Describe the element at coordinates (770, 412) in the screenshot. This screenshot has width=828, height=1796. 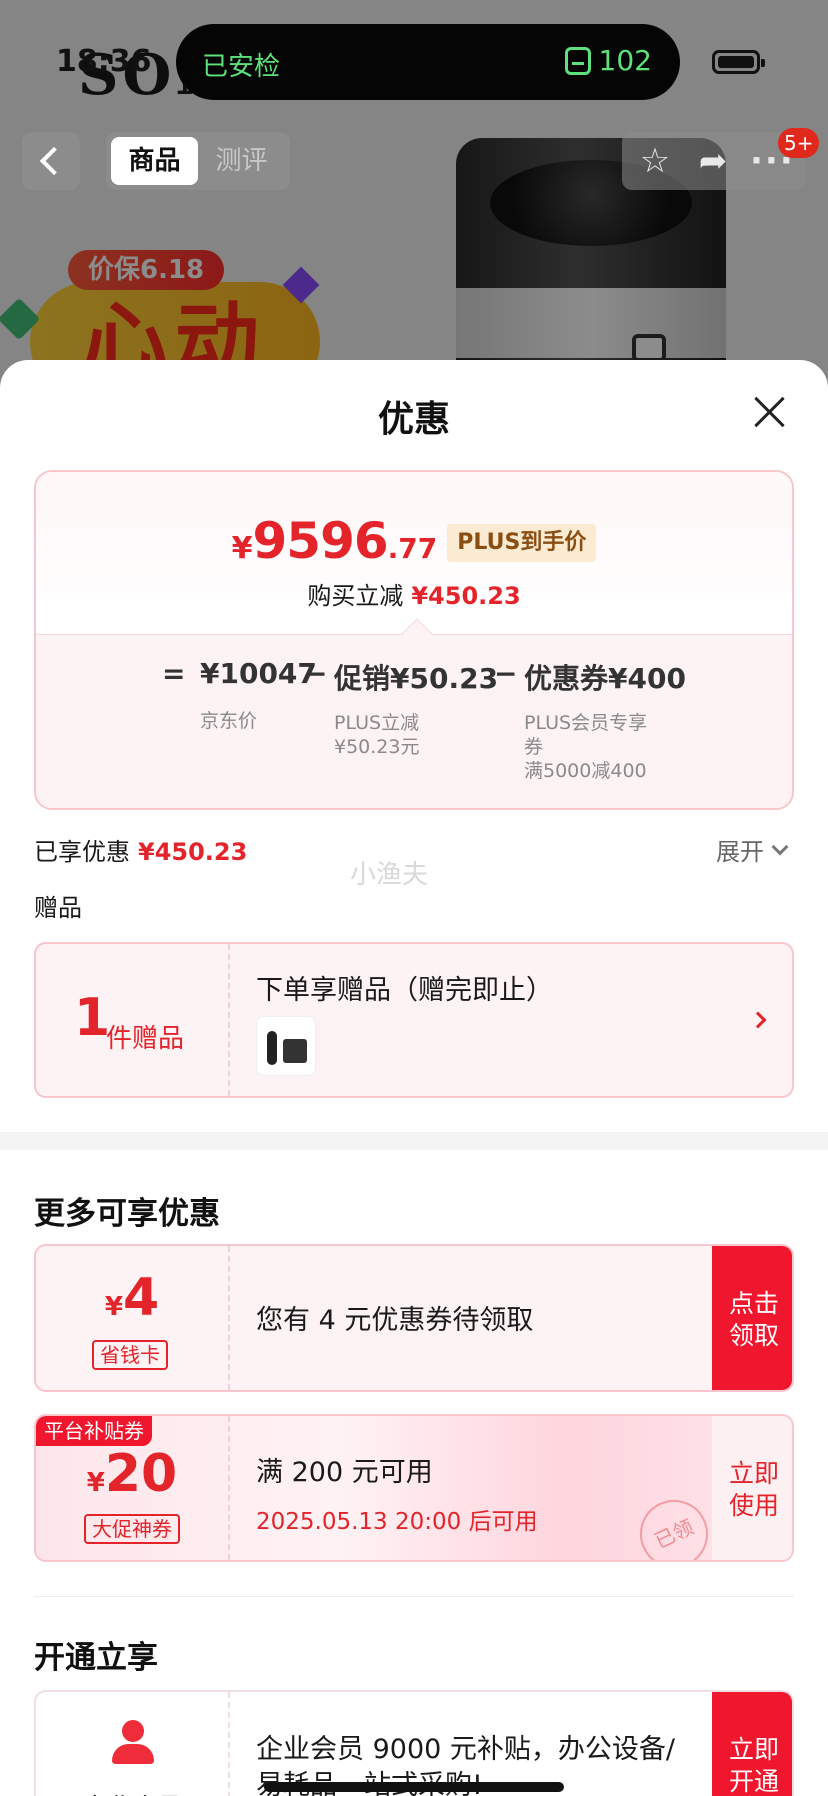
I see `close-icon` at that location.